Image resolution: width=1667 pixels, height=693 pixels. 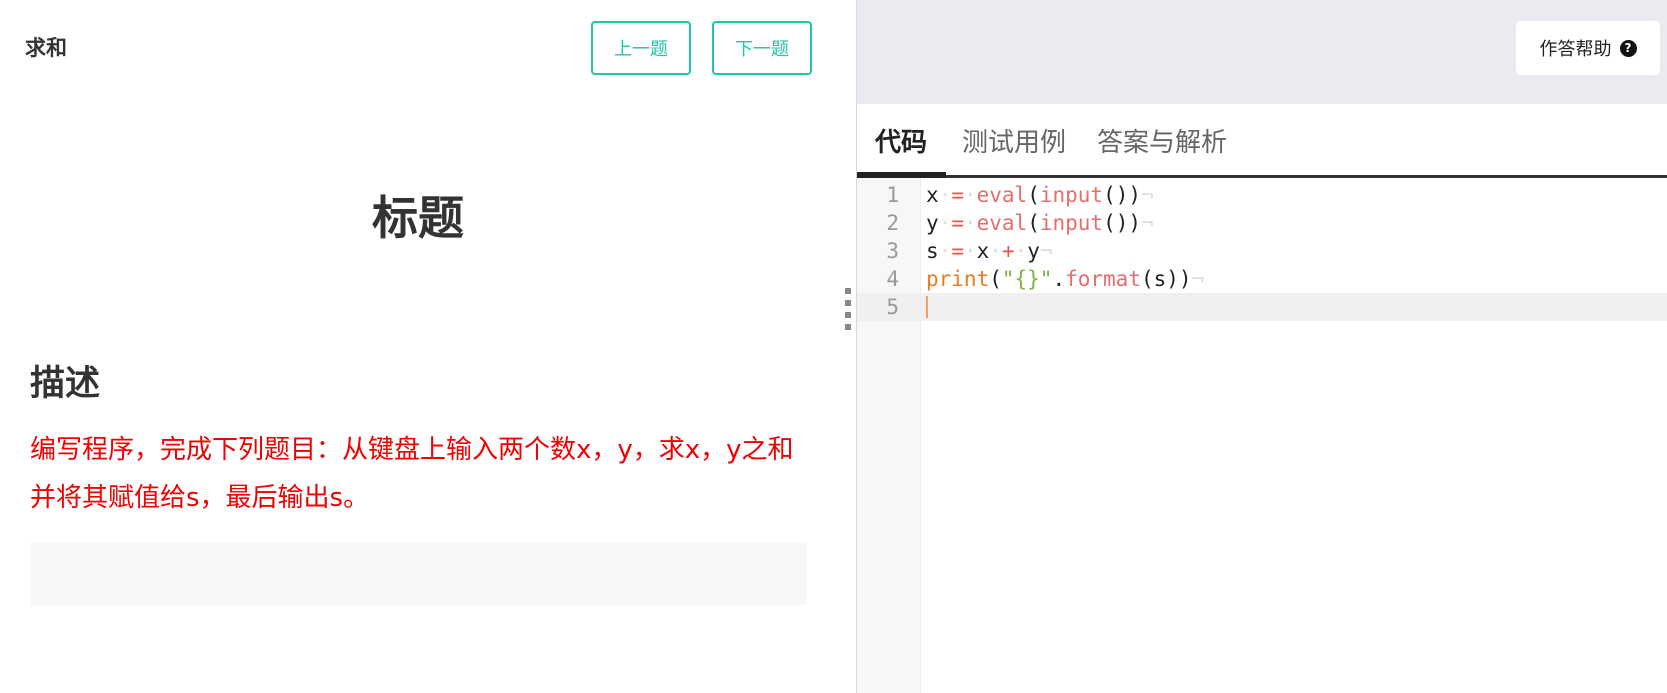 What do you see at coordinates (1575, 49) in the screenshot?
I see `answer-help-label: 作答帮助` at bounding box center [1575, 49].